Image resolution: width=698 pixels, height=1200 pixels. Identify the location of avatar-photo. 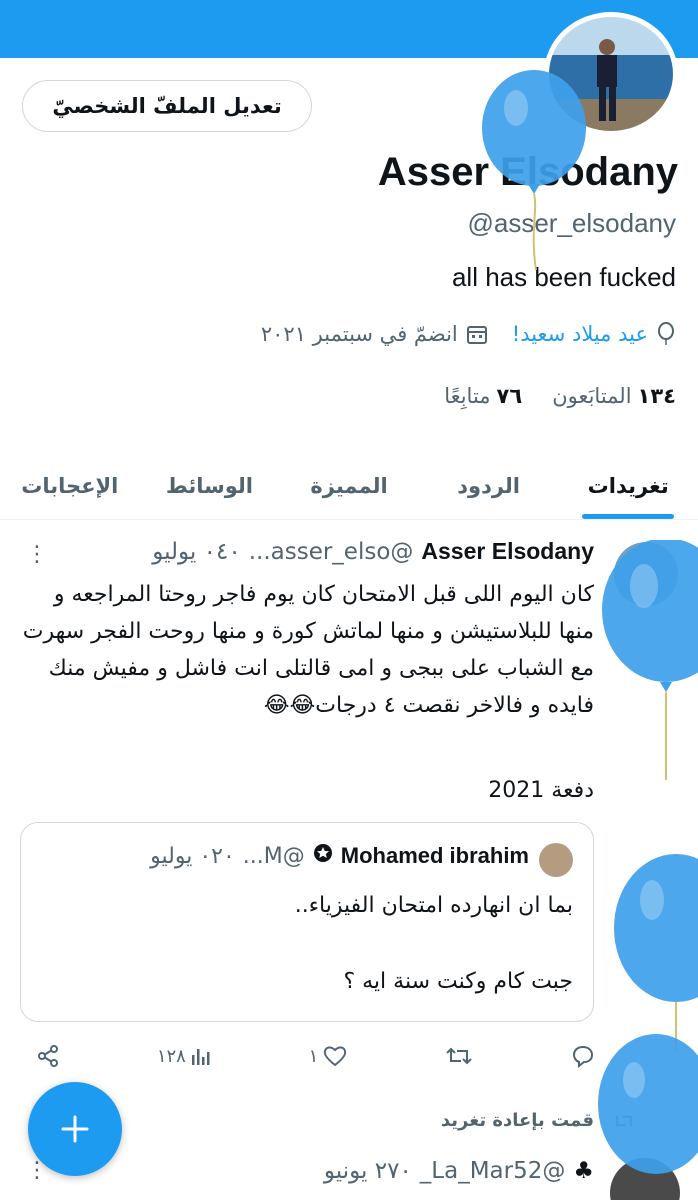
(611, 74).